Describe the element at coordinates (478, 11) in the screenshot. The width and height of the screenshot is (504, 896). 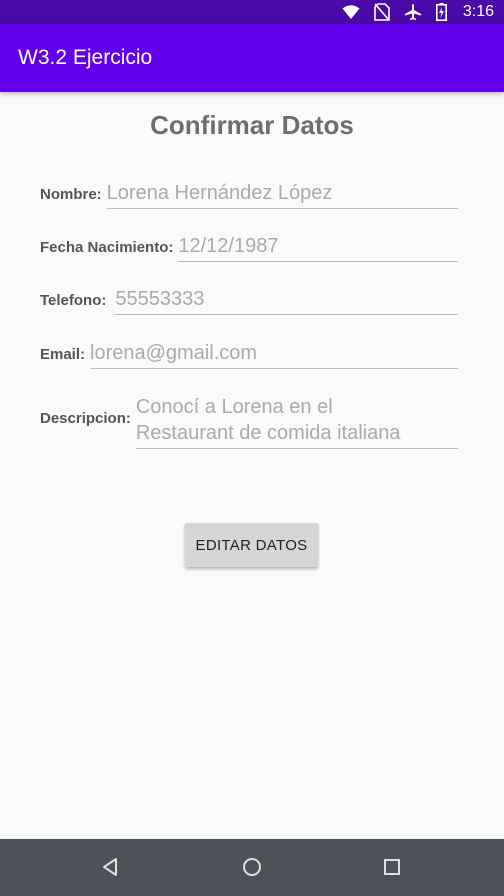
I see `status-time: 3:16` at that location.